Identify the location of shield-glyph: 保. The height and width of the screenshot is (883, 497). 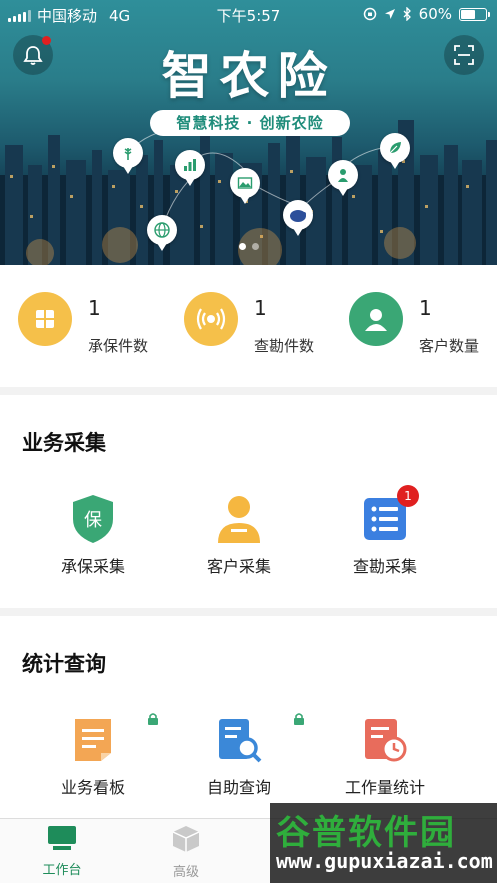
(93, 520).